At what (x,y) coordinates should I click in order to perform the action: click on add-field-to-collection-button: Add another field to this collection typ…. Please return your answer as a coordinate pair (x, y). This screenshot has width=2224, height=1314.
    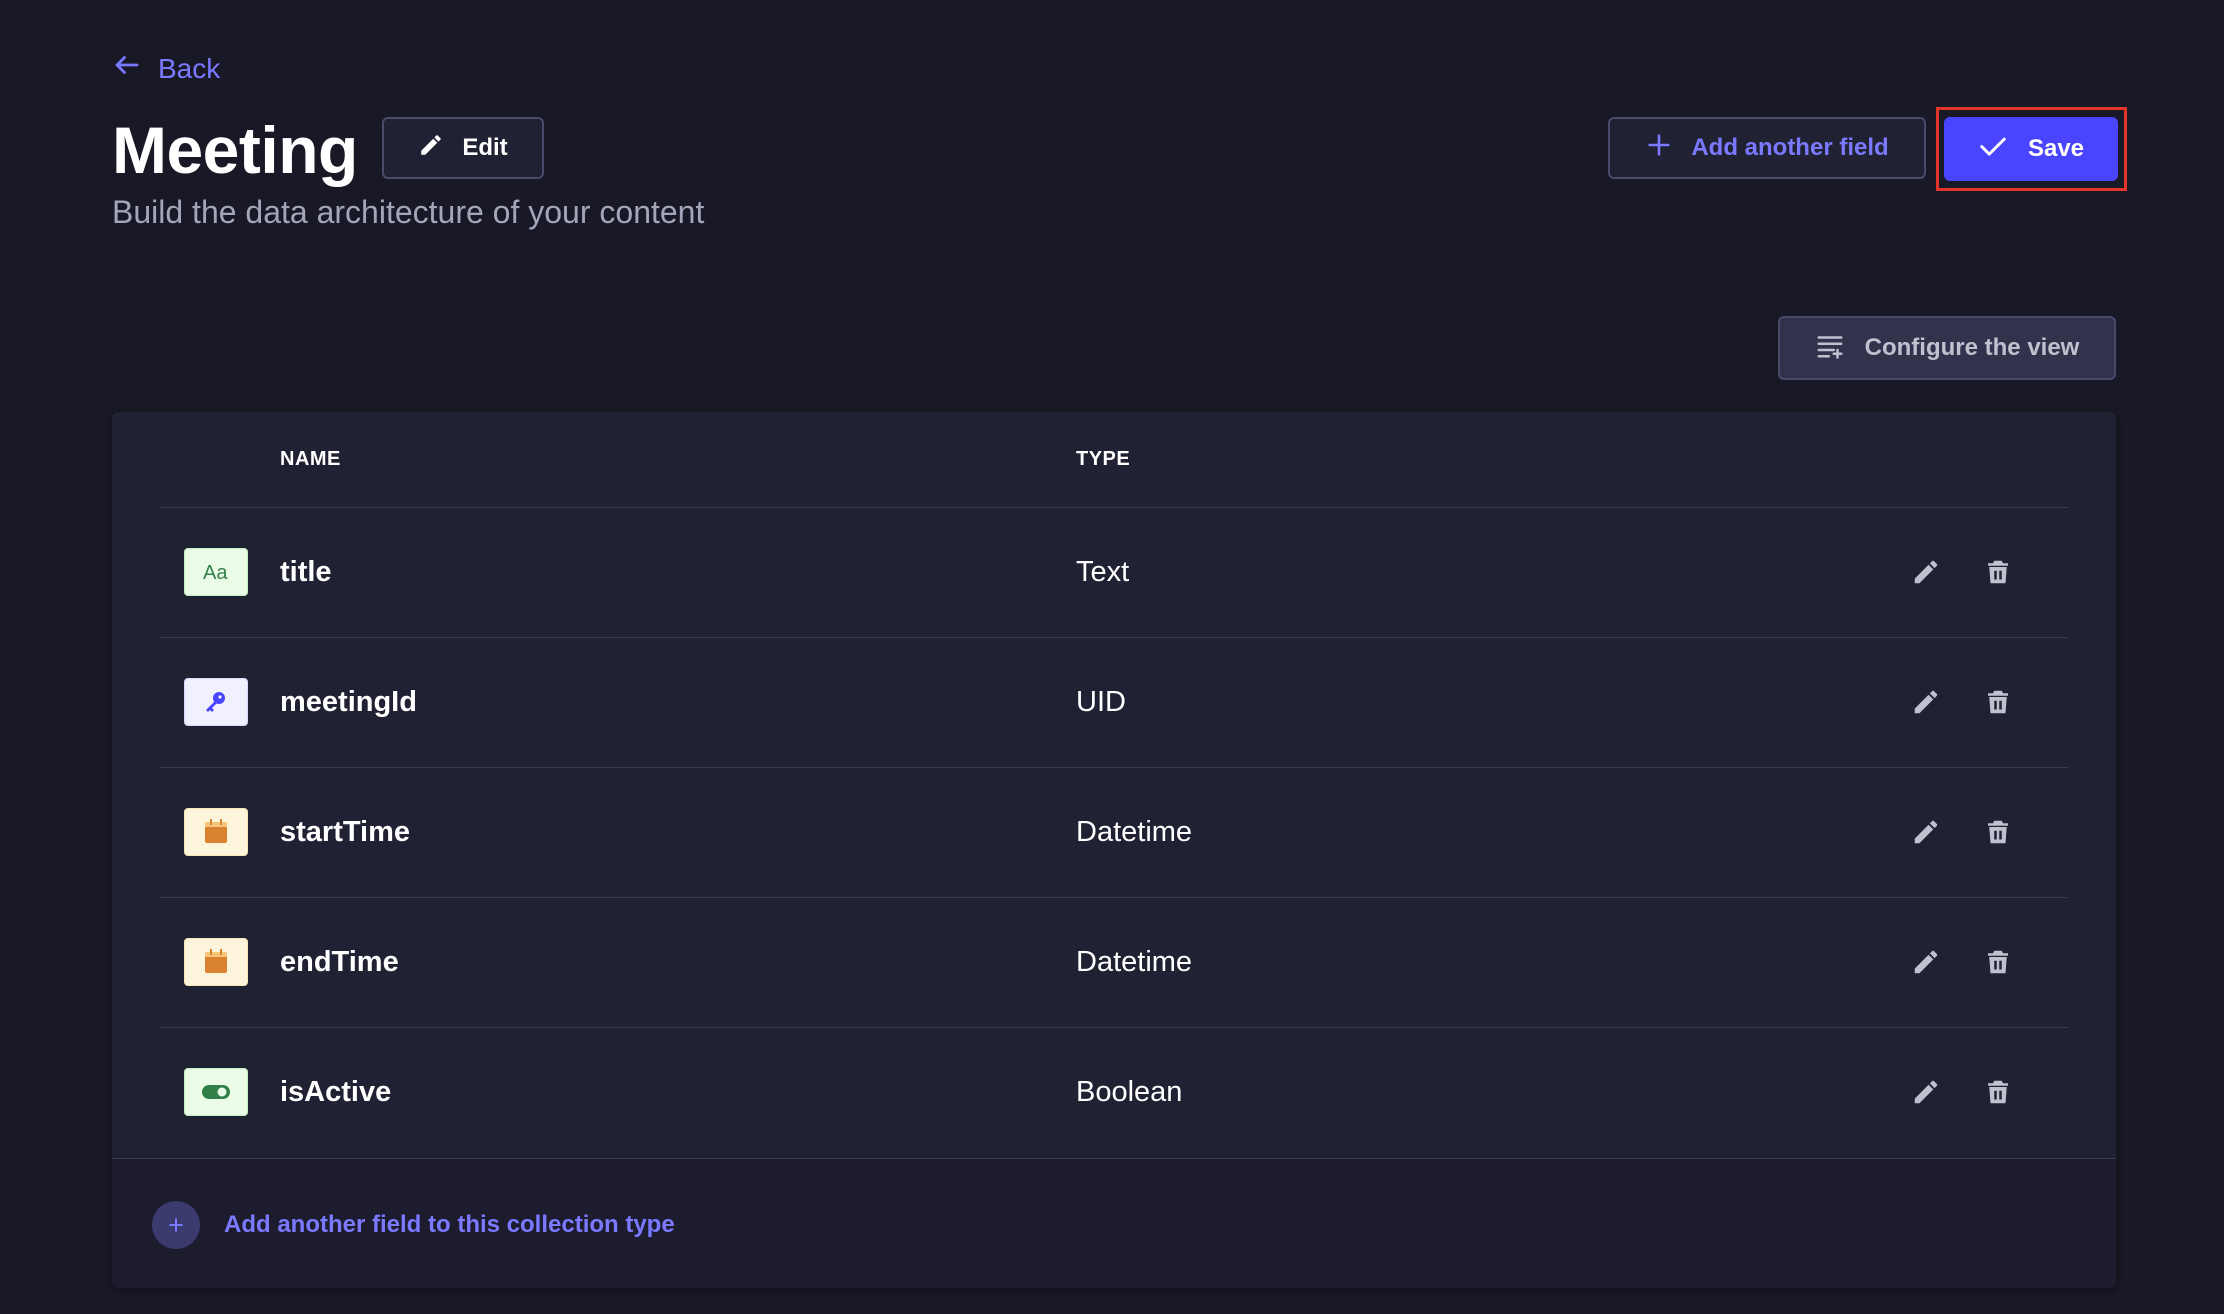
    Looking at the image, I should click on (413, 1225).